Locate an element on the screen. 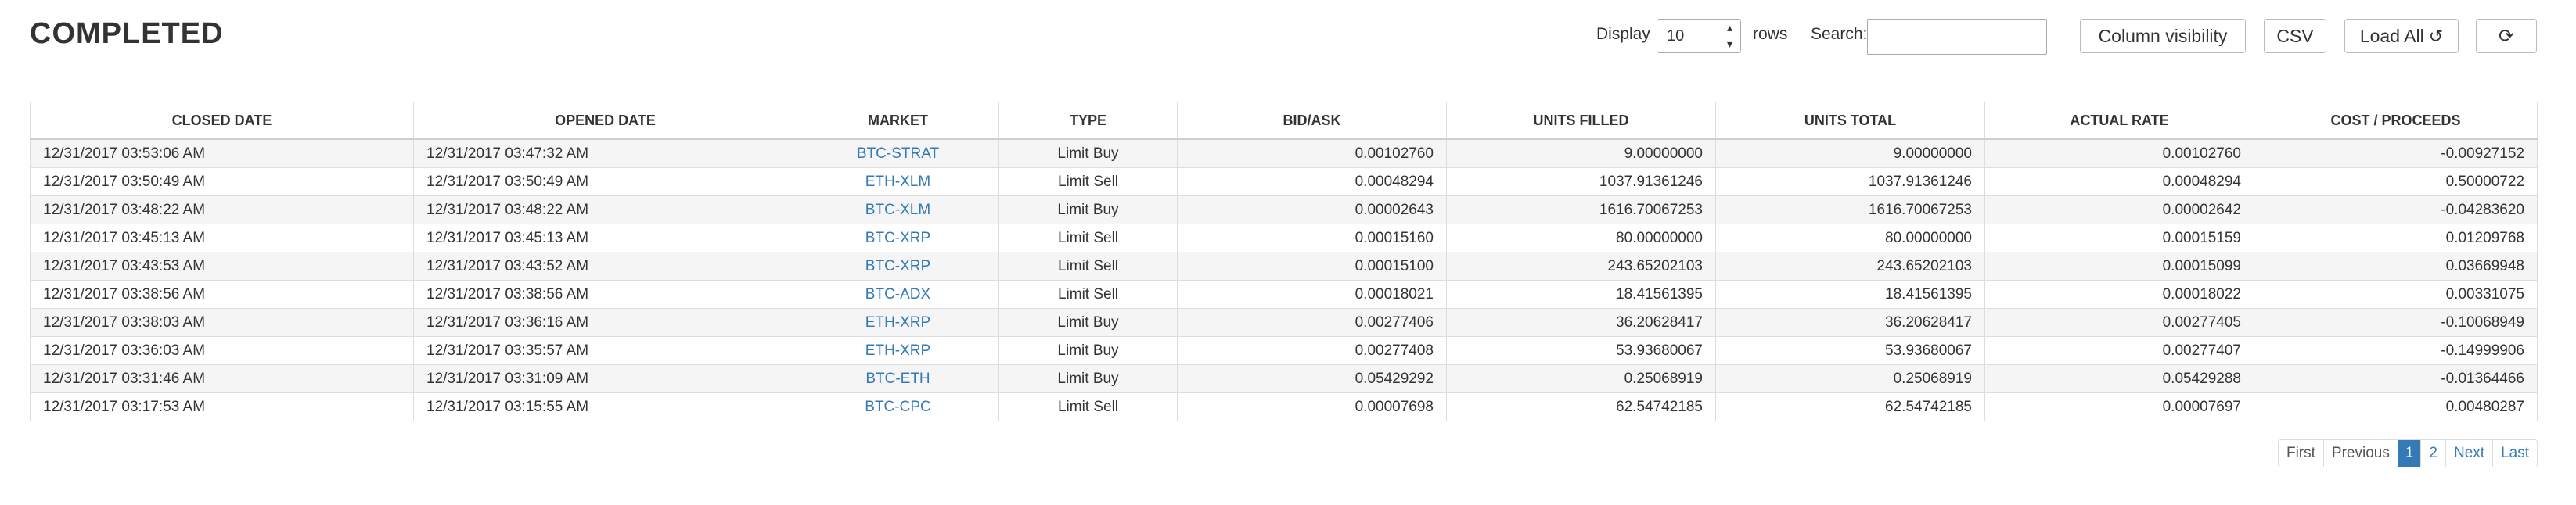 The image size is (2576, 505). cell-units-total: 53.93680067 is located at coordinates (1850, 350).